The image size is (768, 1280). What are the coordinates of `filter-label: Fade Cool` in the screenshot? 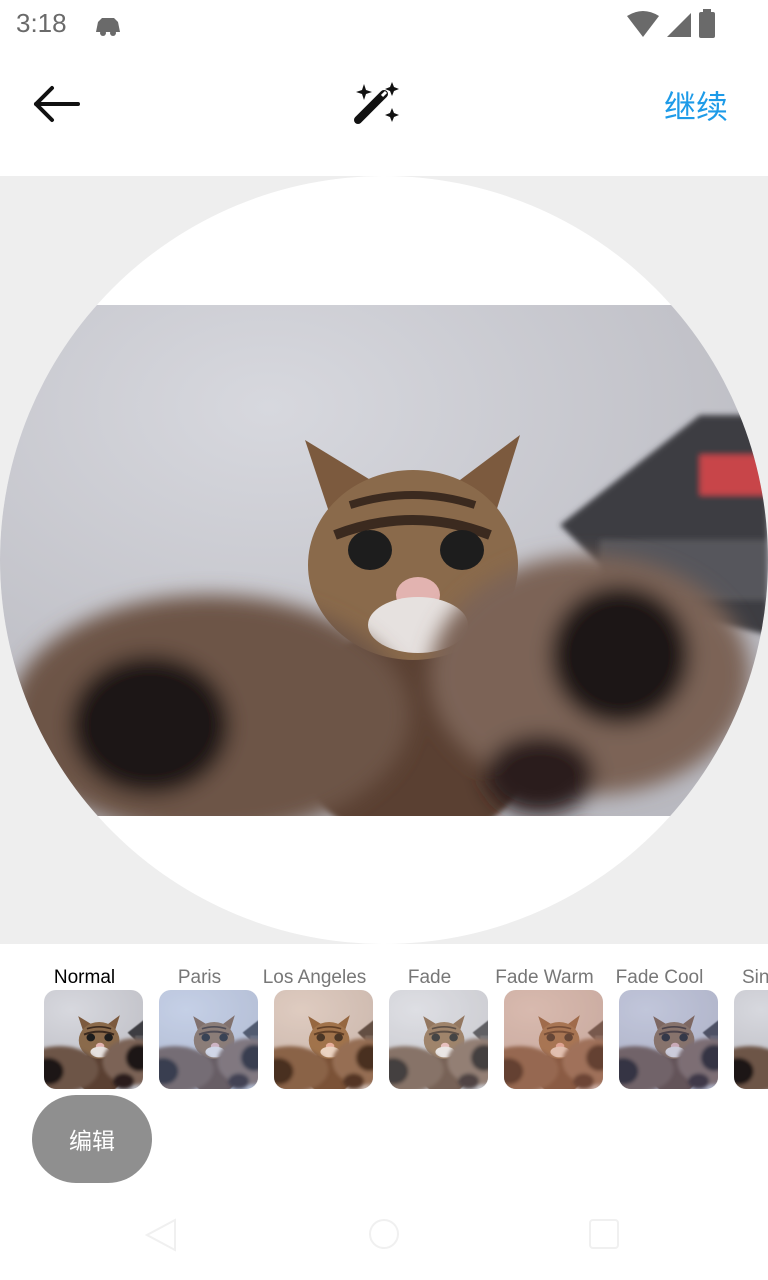 It's located at (659, 977).